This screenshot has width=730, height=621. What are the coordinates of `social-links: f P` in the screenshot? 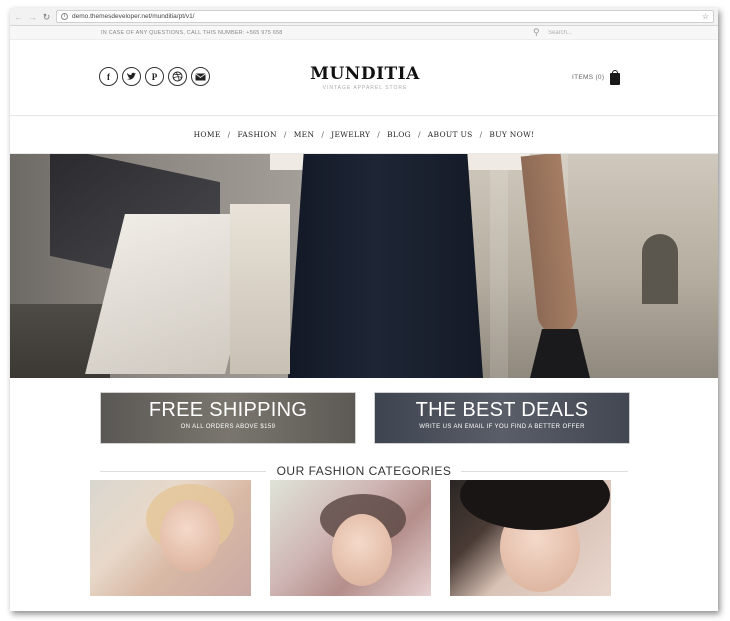 It's located at (154, 76).